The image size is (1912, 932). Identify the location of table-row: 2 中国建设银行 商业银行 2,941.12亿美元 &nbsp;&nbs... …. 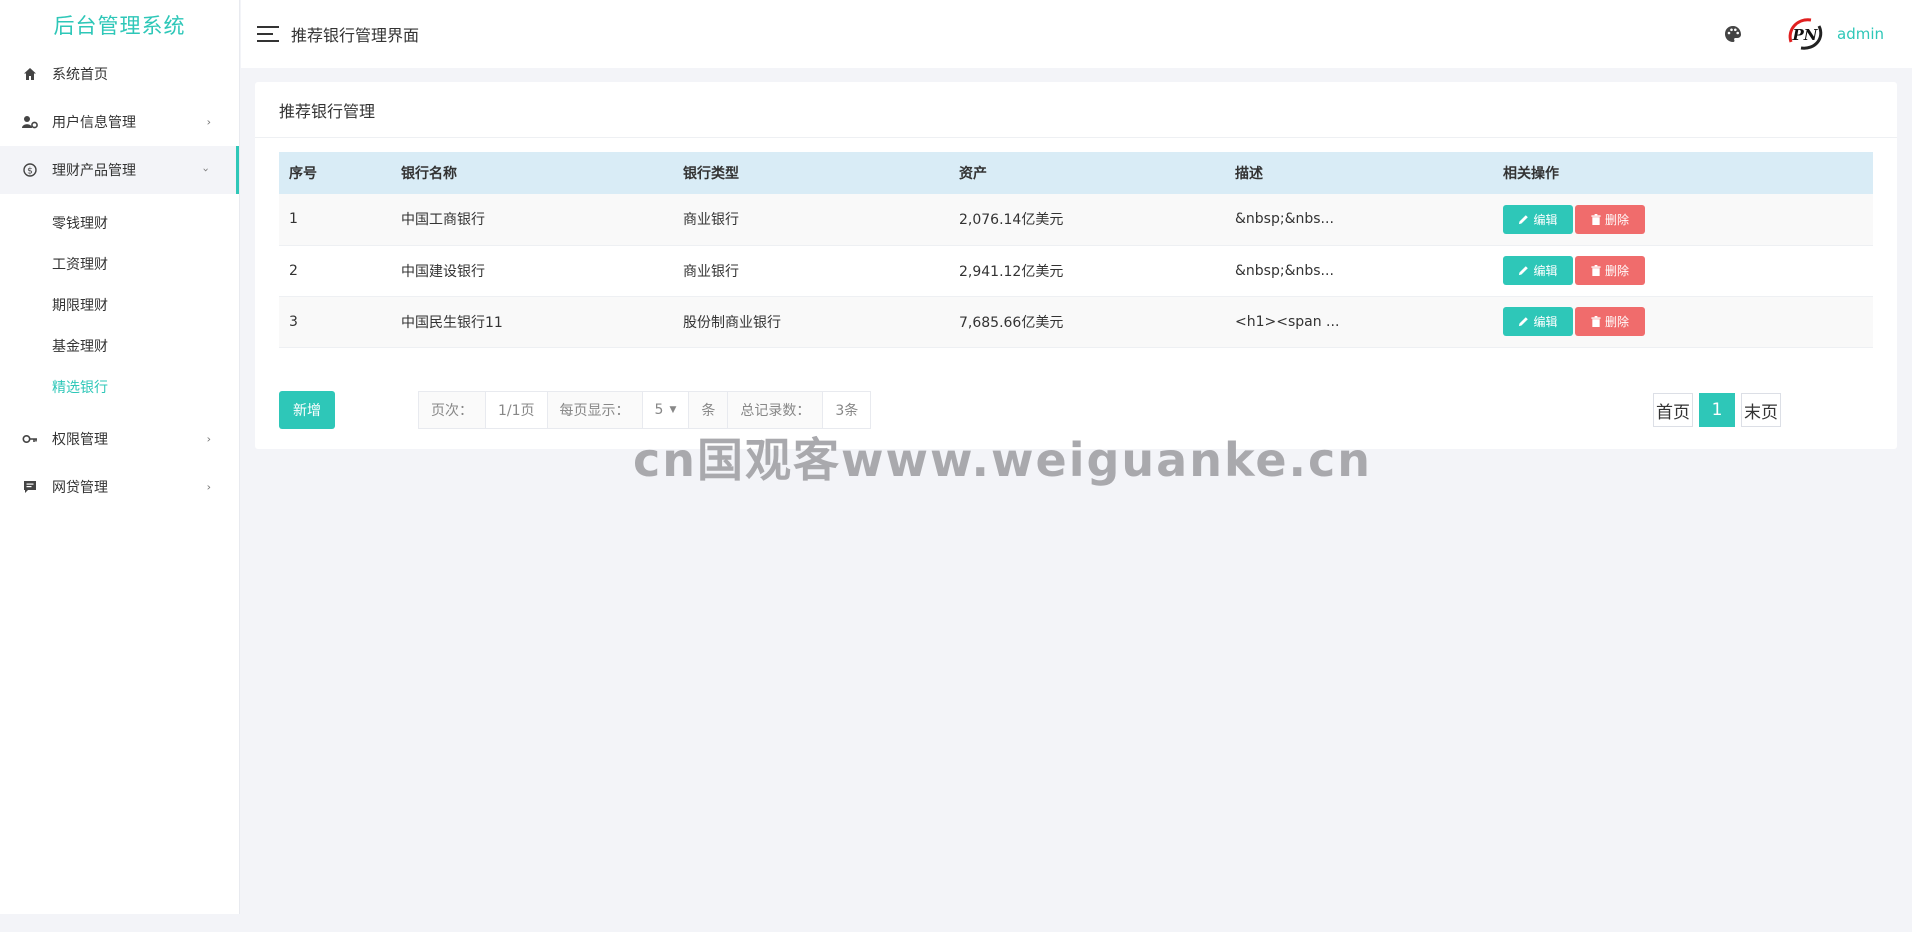
(1076, 270).